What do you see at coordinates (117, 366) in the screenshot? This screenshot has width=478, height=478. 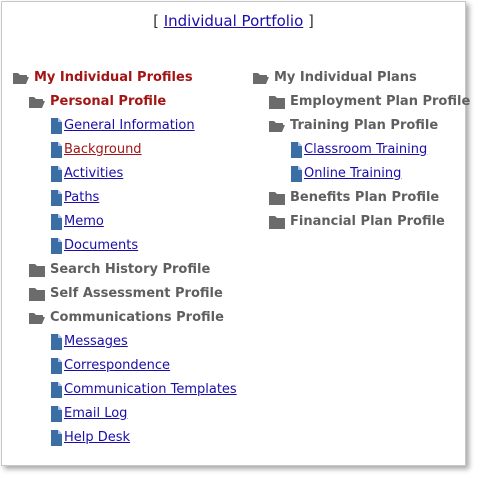 I see `link-correspondence: Correspondence` at bounding box center [117, 366].